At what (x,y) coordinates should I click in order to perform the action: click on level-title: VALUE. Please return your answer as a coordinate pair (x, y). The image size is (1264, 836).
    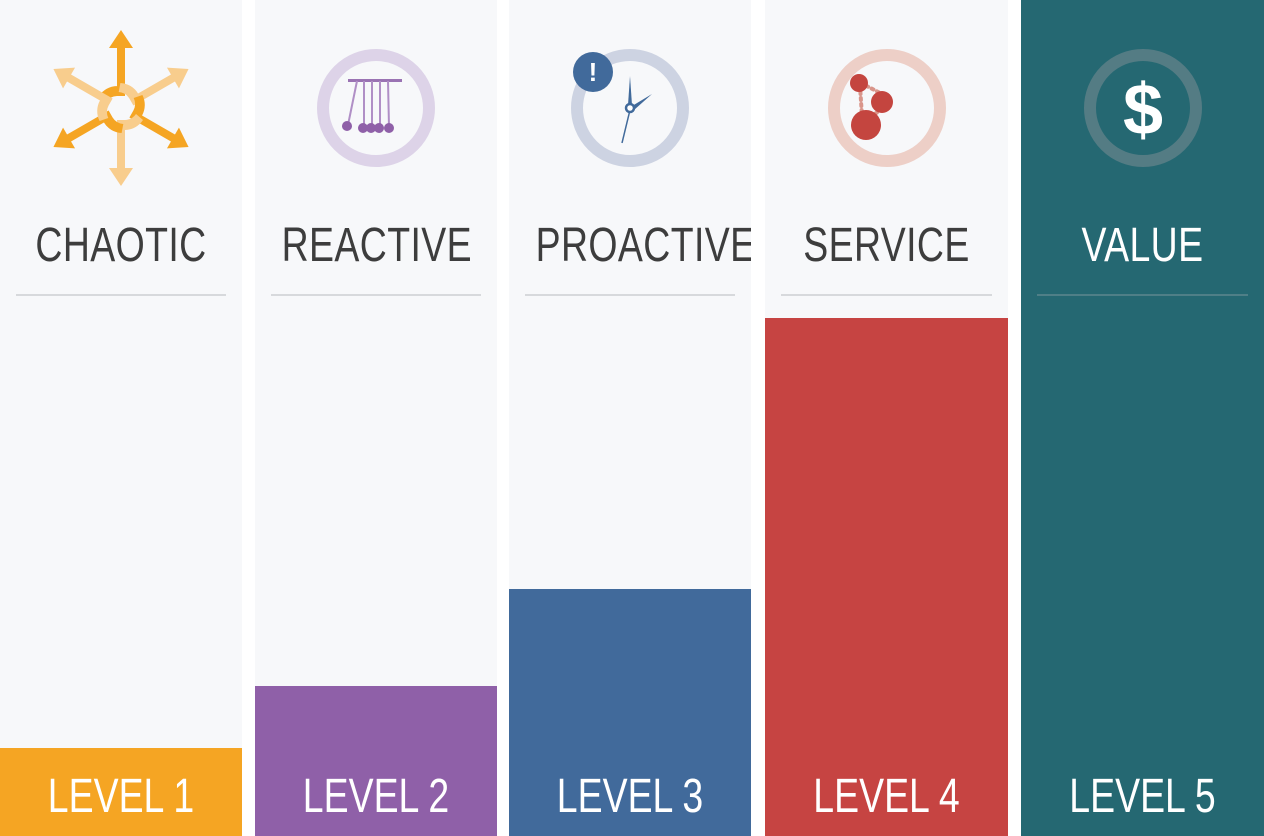
    Looking at the image, I should click on (1142, 245).